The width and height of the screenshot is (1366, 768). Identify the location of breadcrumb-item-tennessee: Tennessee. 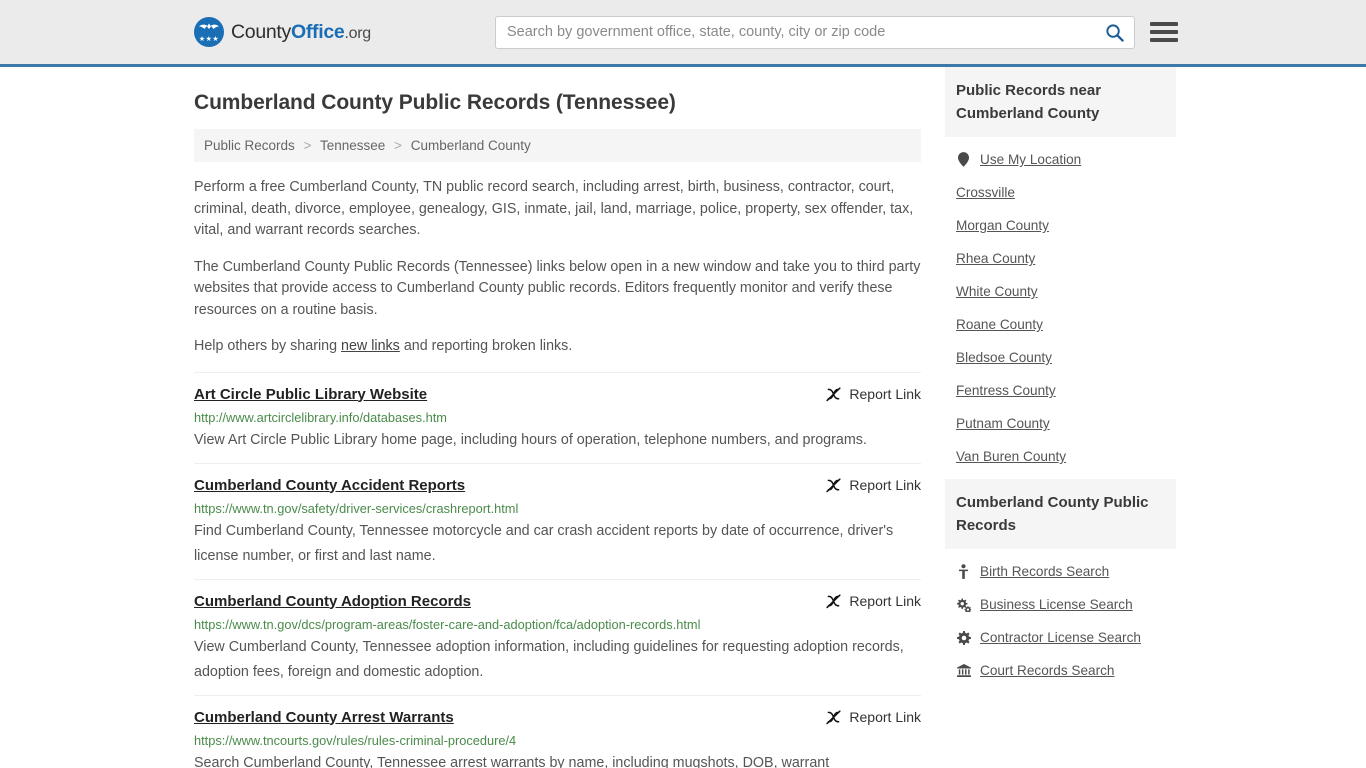
(352, 145).